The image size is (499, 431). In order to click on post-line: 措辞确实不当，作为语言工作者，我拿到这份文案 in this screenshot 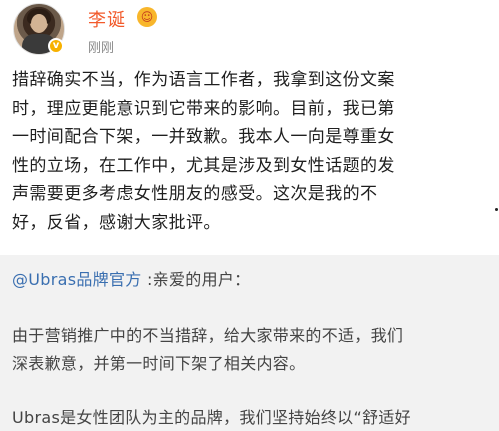, I will do `click(203, 80)`.